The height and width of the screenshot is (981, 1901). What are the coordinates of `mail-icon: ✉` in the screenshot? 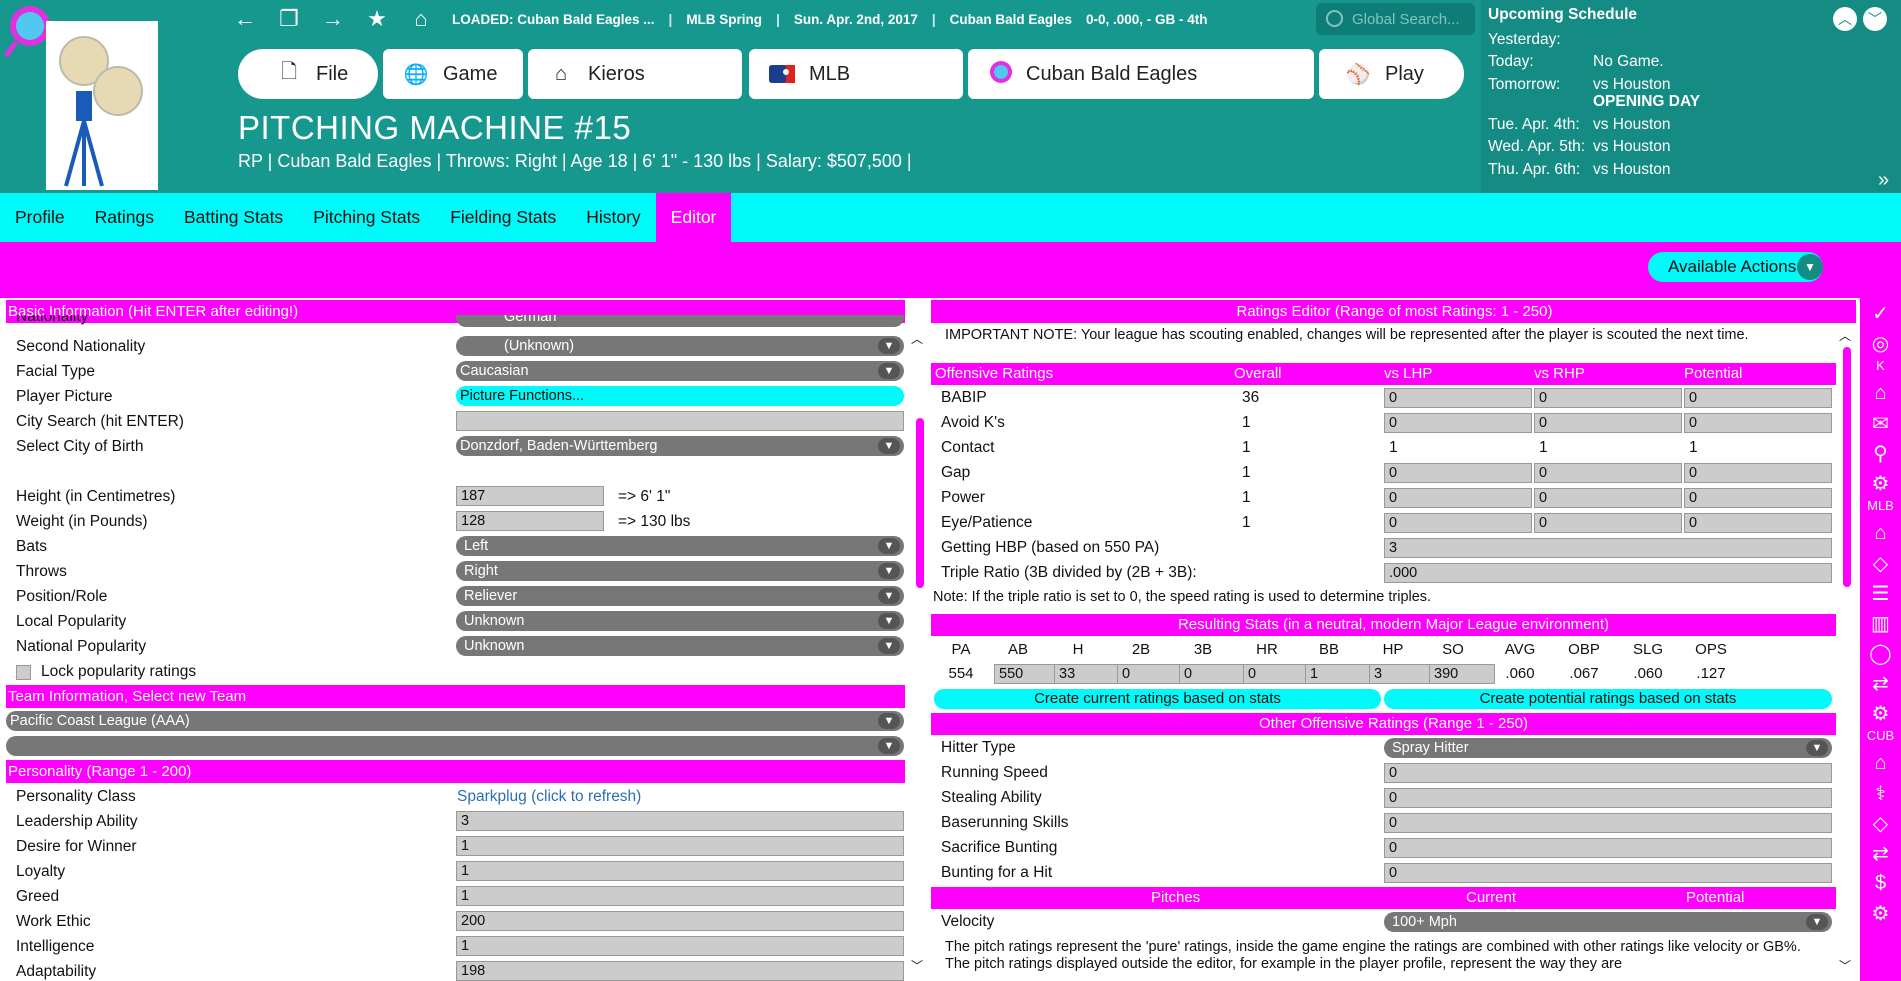 It's located at (1881, 423).